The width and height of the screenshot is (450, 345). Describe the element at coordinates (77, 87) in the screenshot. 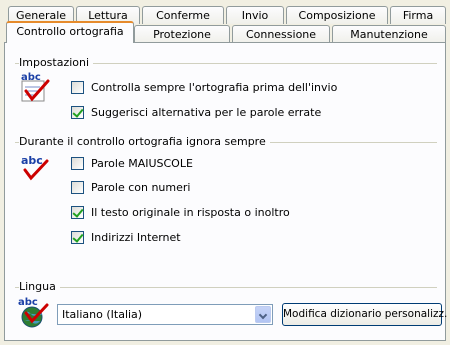

I see `checkbox-controlla-ortografia` at that location.